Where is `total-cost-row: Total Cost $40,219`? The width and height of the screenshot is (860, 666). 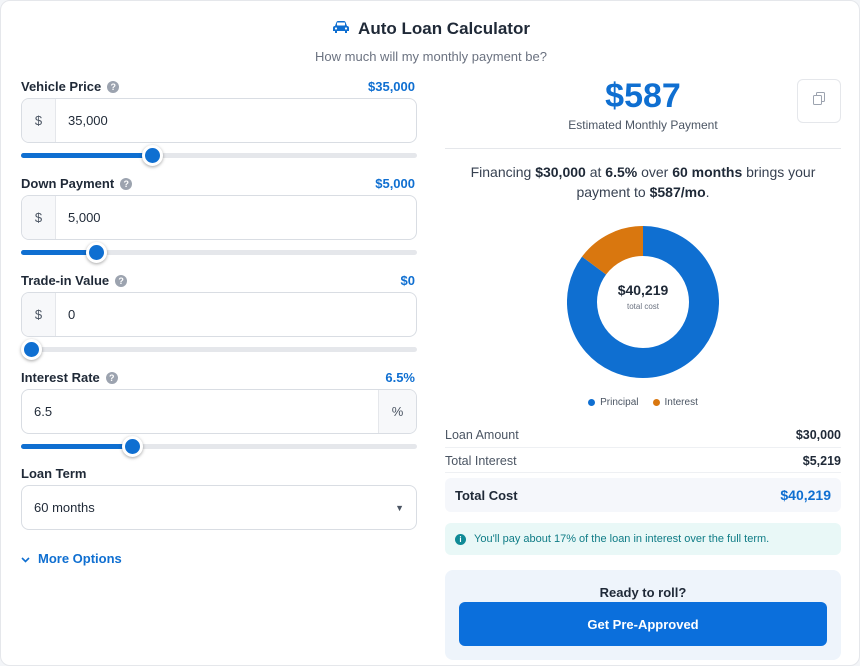 total-cost-row: Total Cost $40,219 is located at coordinates (643, 495).